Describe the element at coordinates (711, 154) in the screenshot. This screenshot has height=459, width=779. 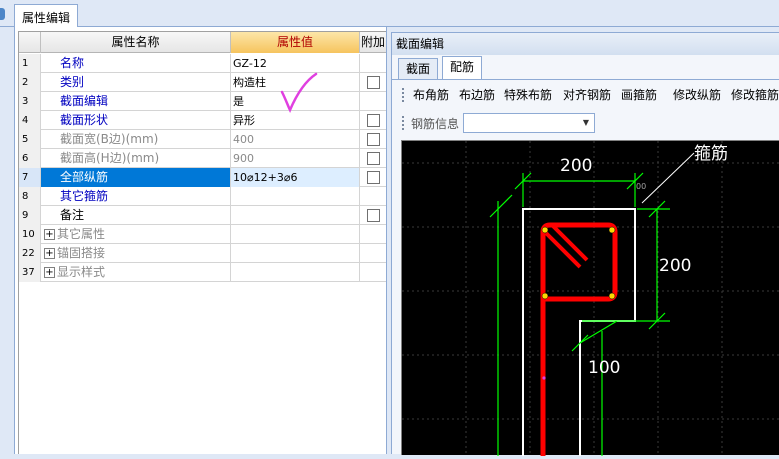
I see `leader-label: 箍筋` at that location.